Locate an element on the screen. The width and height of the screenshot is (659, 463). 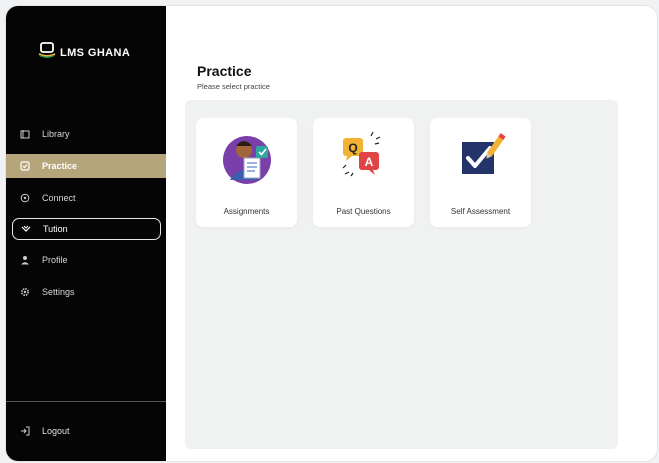
sidebar-item-label: Connect is located at coordinates (59, 198).